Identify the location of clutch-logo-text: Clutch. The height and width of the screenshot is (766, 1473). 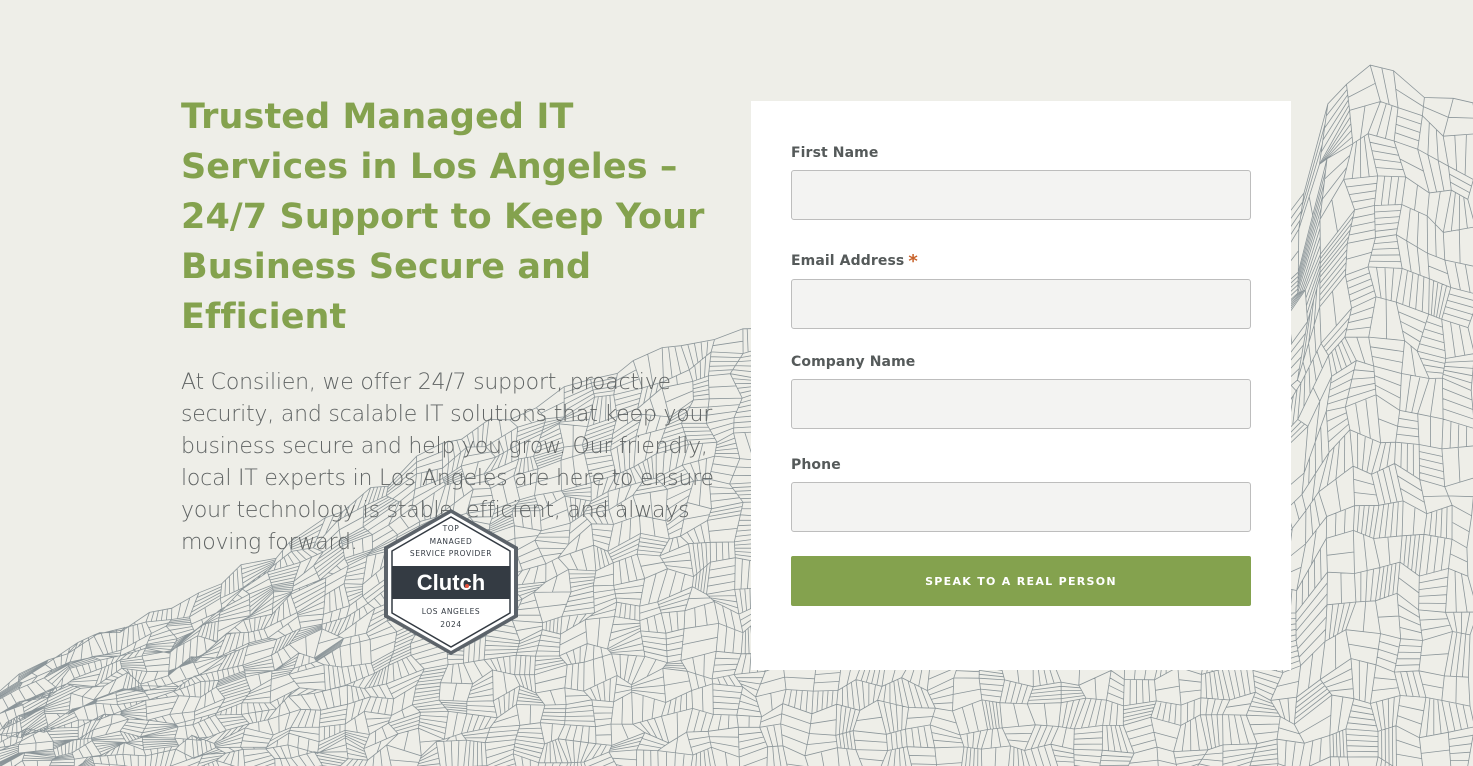
(451, 582).